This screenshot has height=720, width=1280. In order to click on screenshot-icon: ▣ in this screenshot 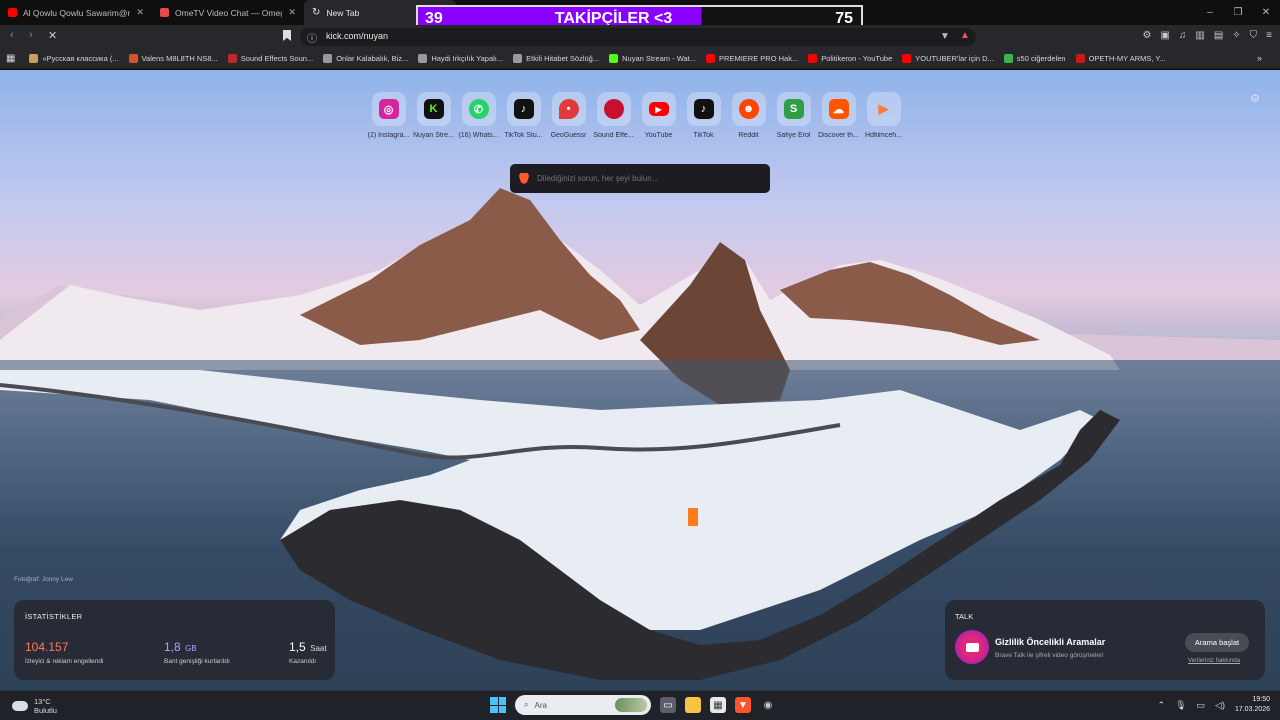, I will do `click(1164, 35)`.